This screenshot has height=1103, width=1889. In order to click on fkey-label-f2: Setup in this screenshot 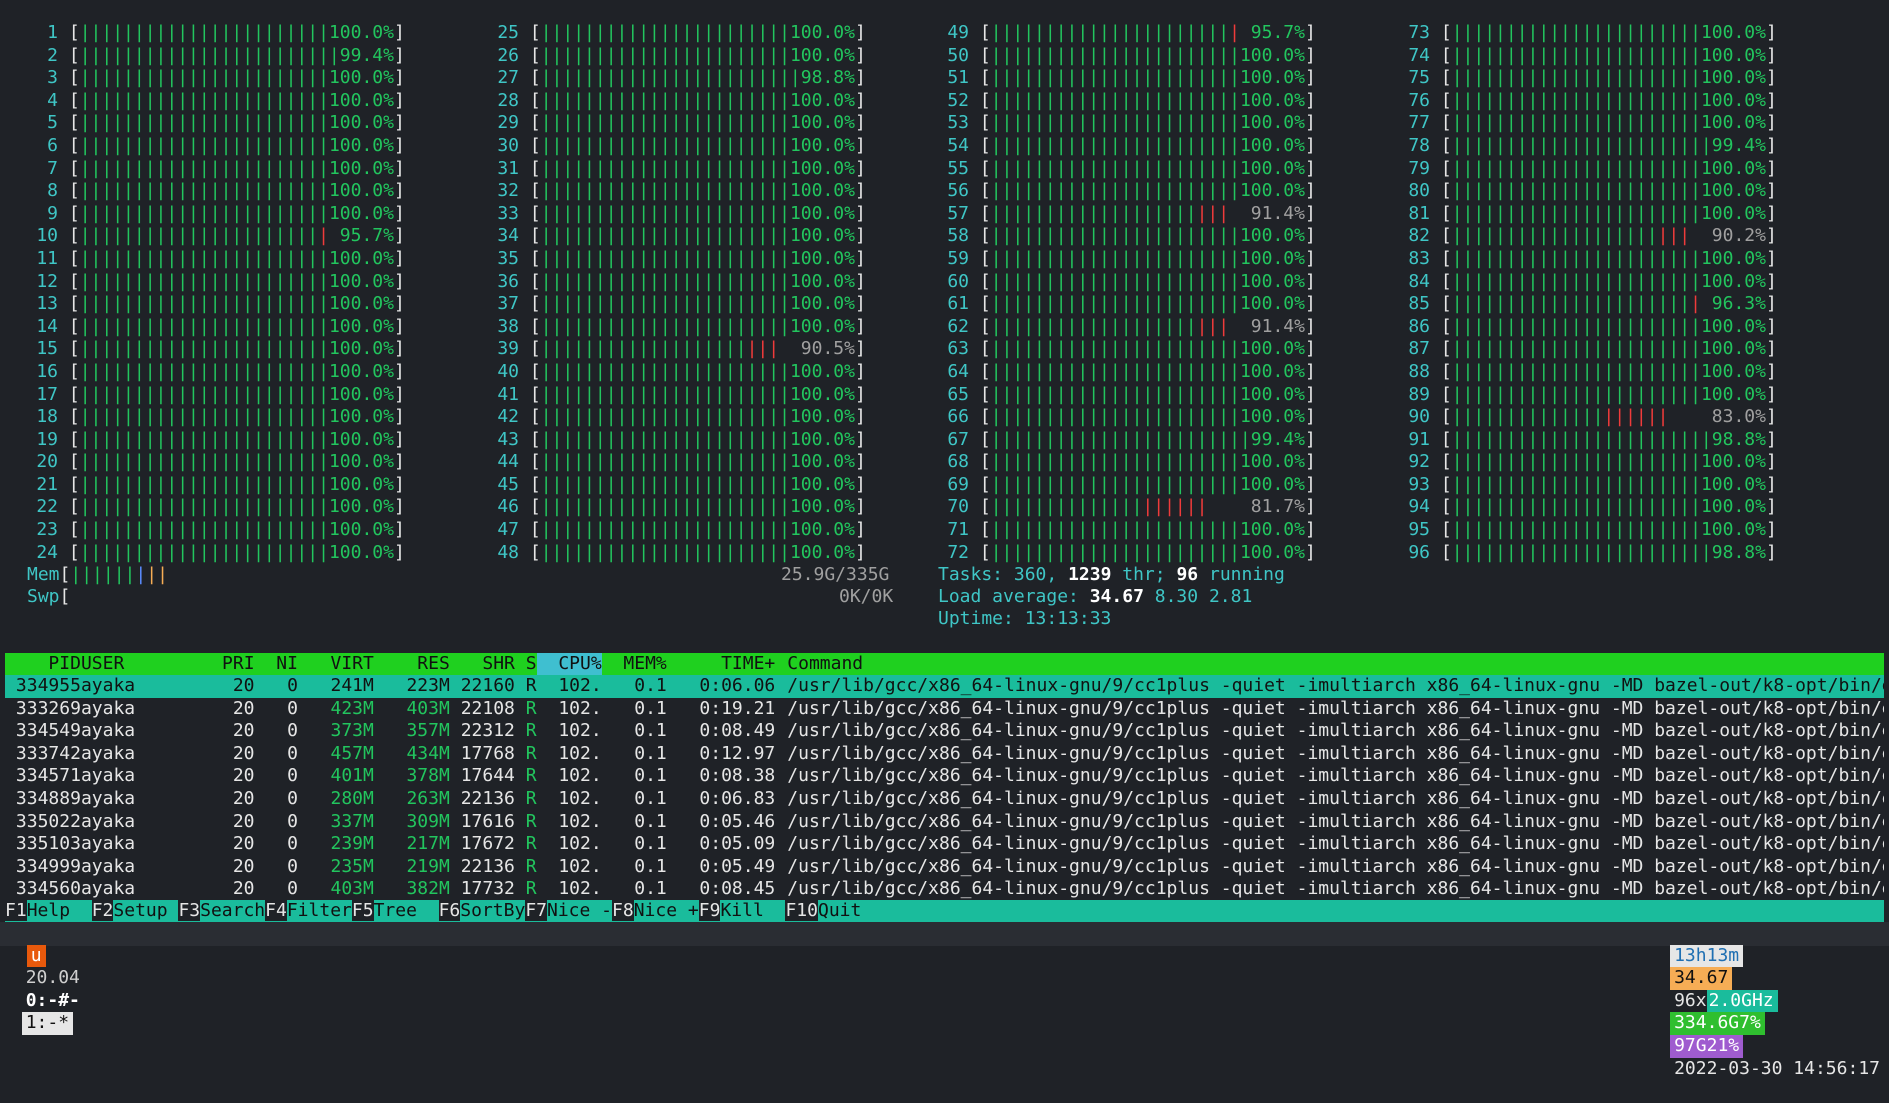, I will do `click(145, 910)`.